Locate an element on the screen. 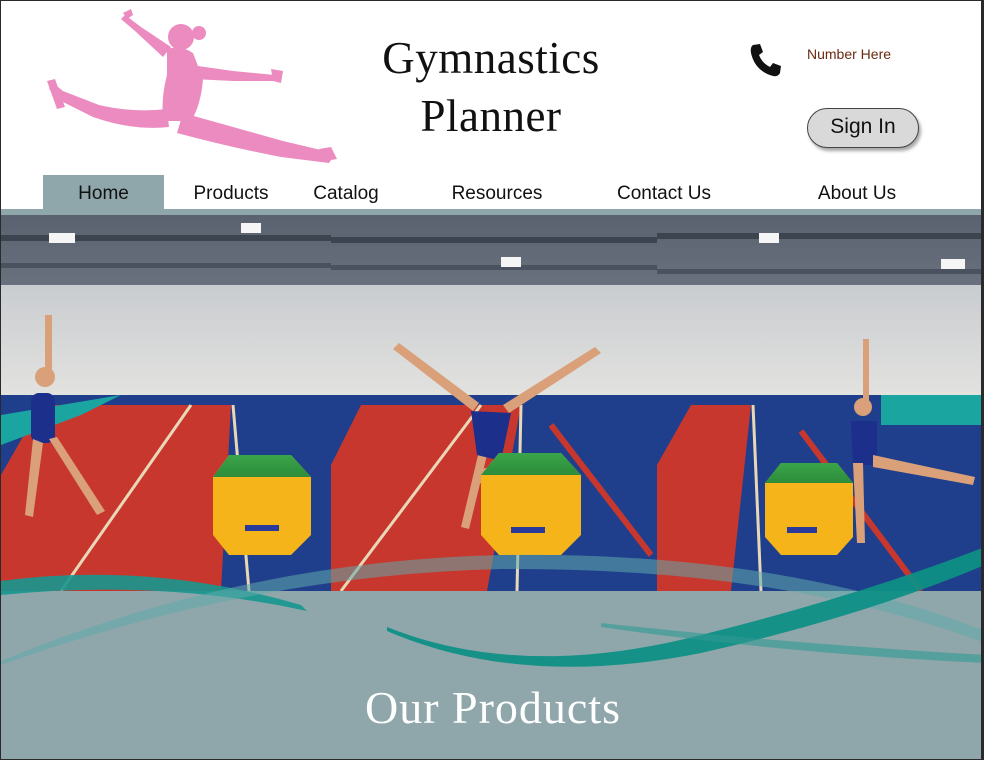 This screenshot has height=760, width=984. nav-item-products: Products is located at coordinates (231, 192).